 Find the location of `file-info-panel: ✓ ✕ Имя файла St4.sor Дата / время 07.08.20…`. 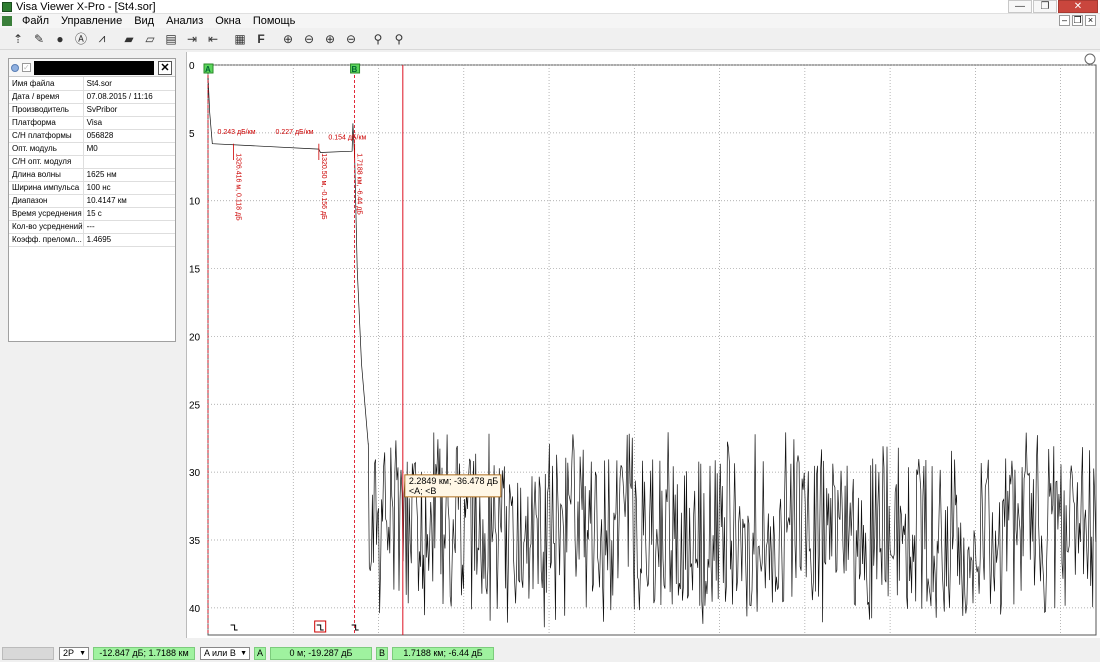

file-info-panel: ✓ ✕ Имя файла St4.sor Дата / время 07.08.20… is located at coordinates (92, 200).